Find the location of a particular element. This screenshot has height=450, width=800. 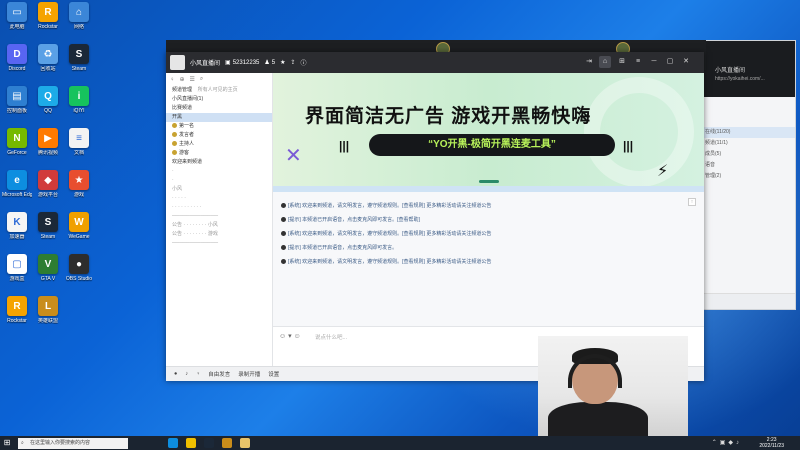

settings-button: 设置 is located at coordinates (273, 374).